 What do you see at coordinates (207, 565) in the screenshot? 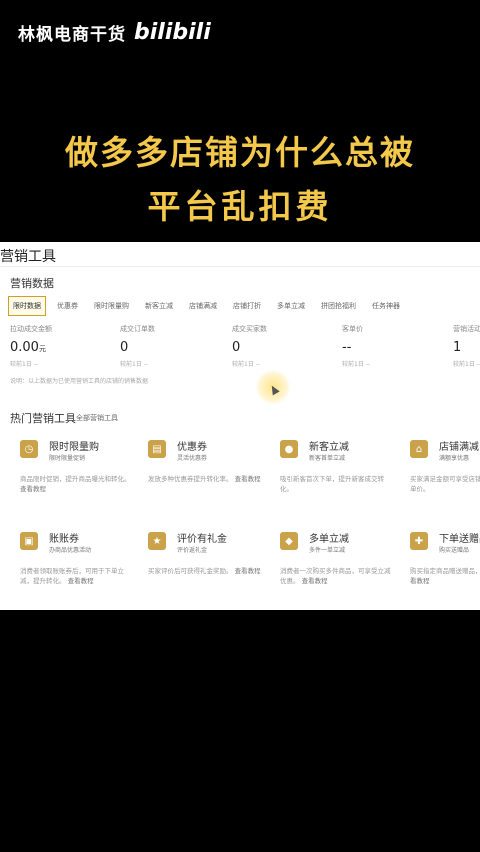
I see `tool-card-review-reward: ★ 评价有礼金 评价返礼金 买家评价后可获得礼金奖励。 查看教程` at bounding box center [207, 565].